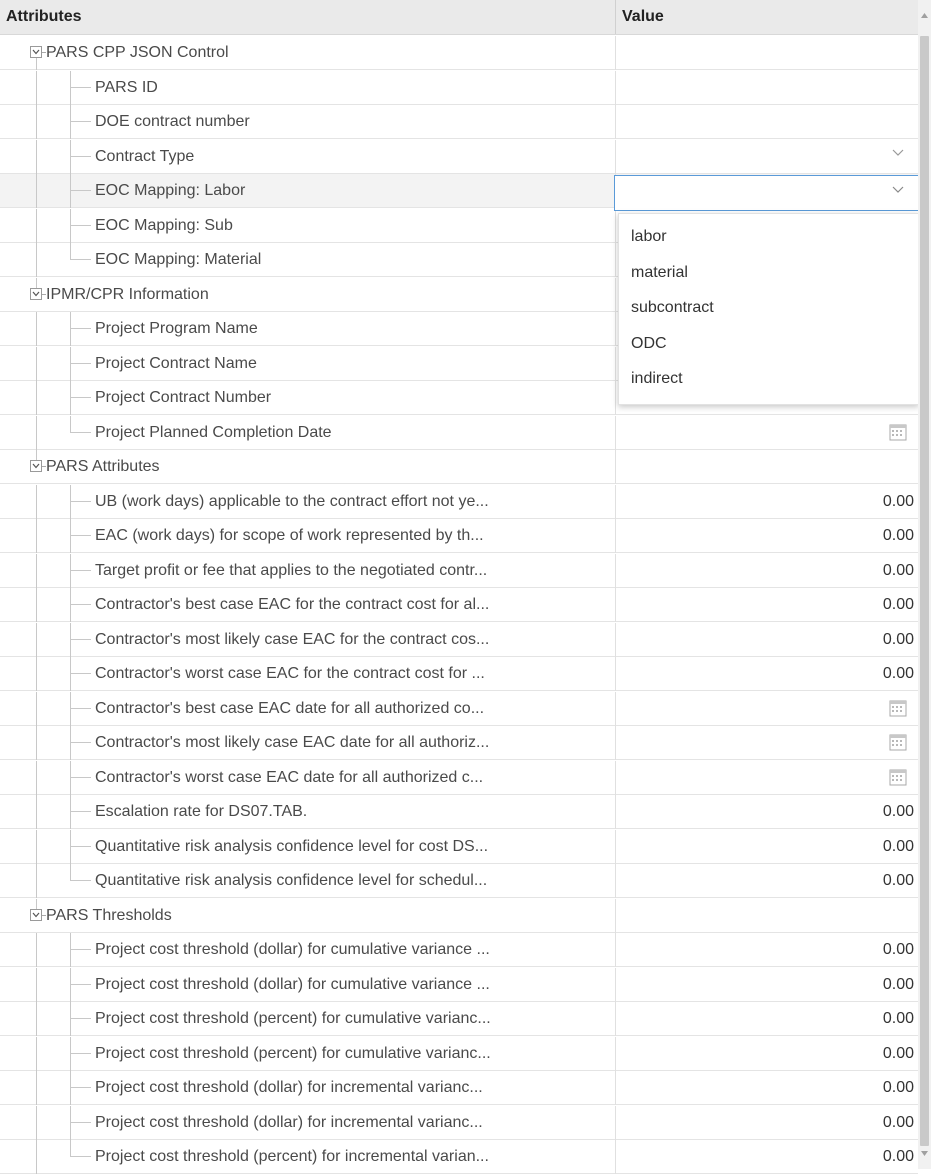 Image resolution: width=931 pixels, height=1174 pixels. Describe the element at coordinates (459, 812) in the screenshot. I see `attribute-row: Escalation rate for DS07.TAB. 0.00` at that location.